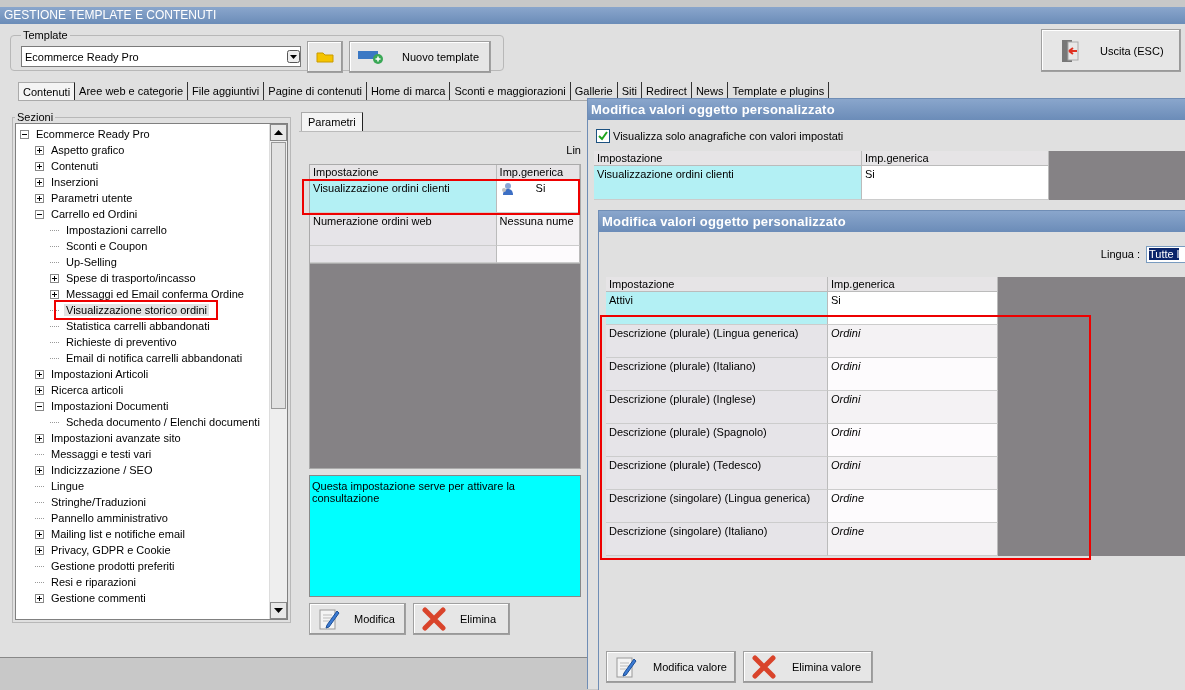 Image resolution: width=1185 pixels, height=690 pixels. I want to click on tree-item: Impostazioni Articoli, so click(100, 374).